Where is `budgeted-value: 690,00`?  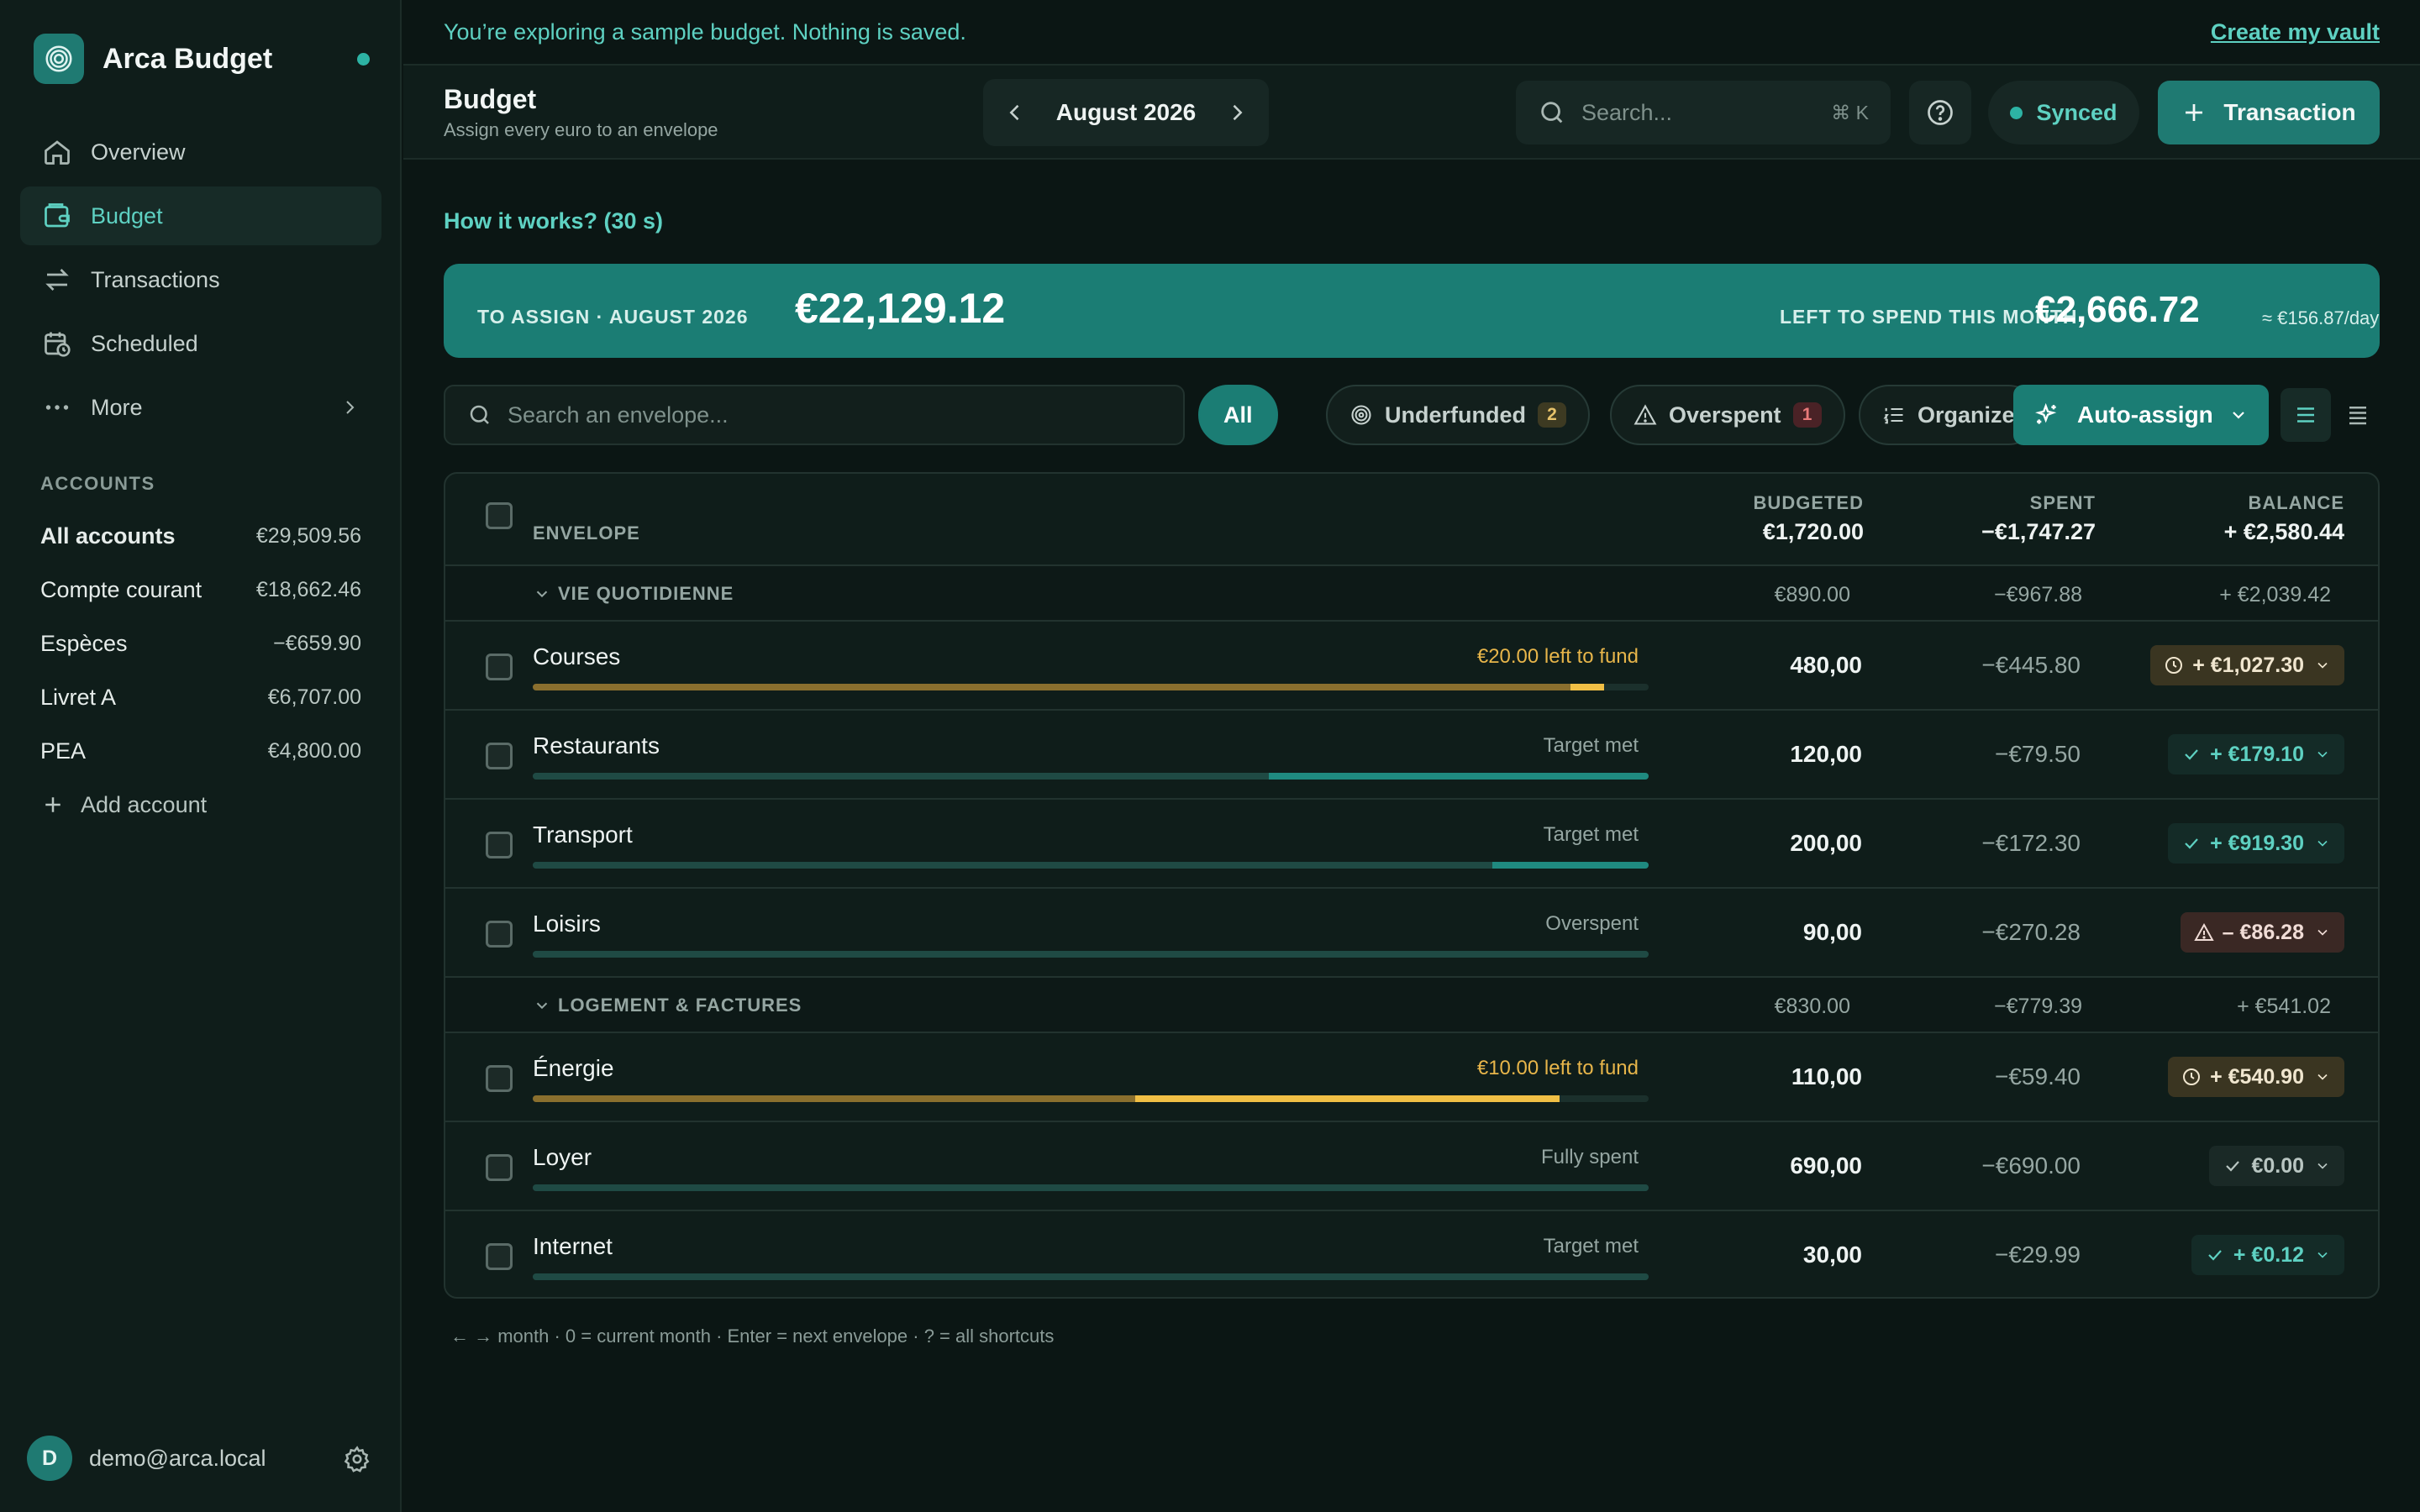 budgeted-value: 690,00 is located at coordinates (1826, 1165).